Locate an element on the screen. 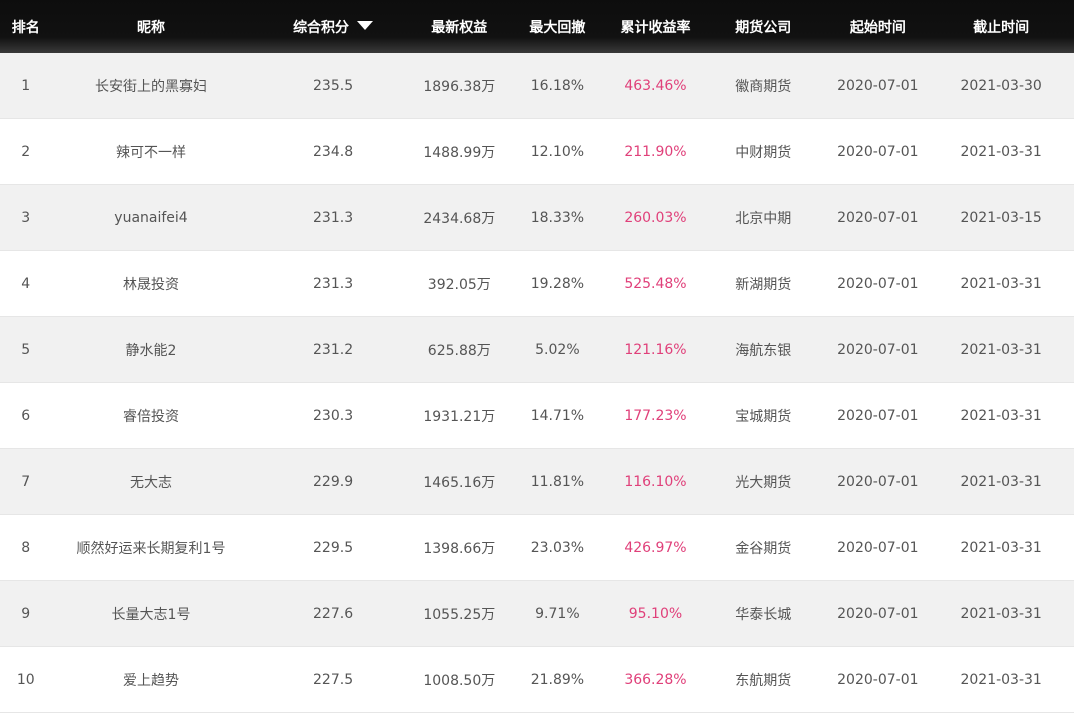 The width and height of the screenshot is (1074, 713). cell-equity: 625.88万 is located at coordinates (459, 350).